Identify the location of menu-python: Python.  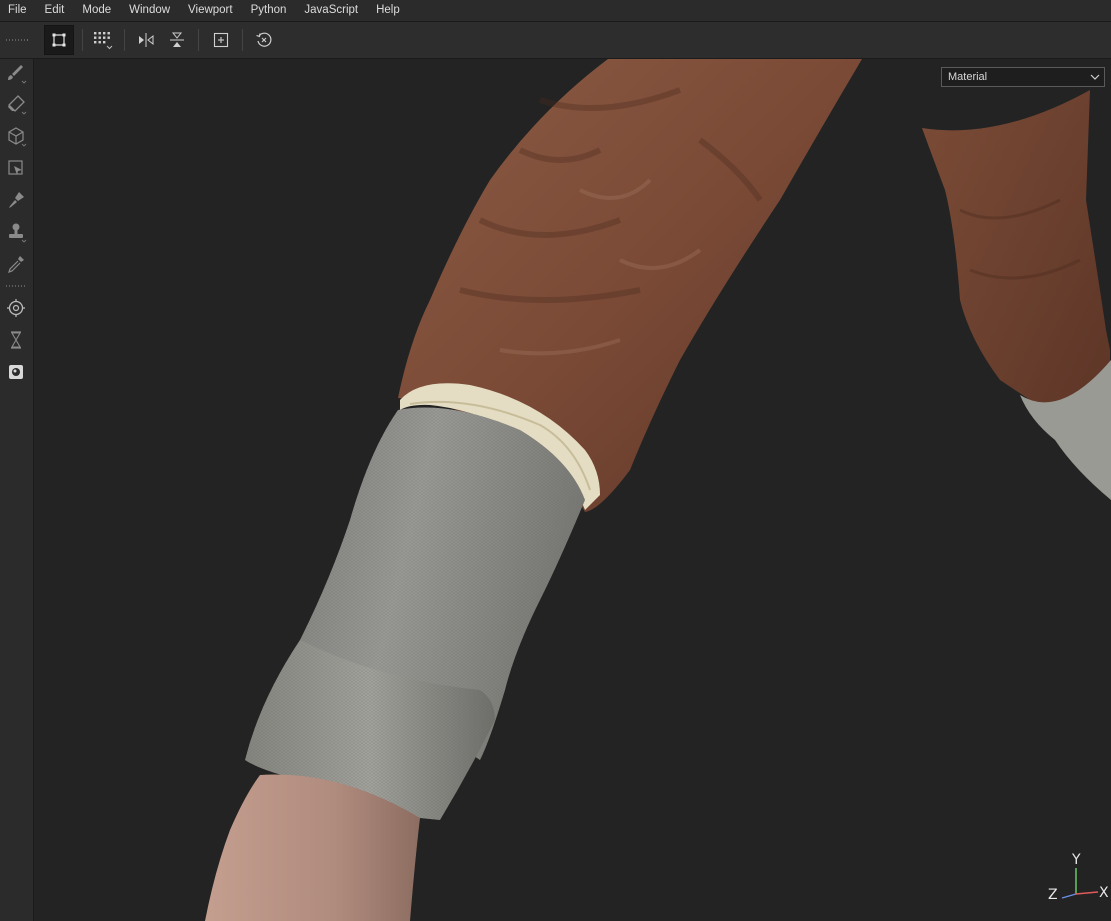
(269, 10).